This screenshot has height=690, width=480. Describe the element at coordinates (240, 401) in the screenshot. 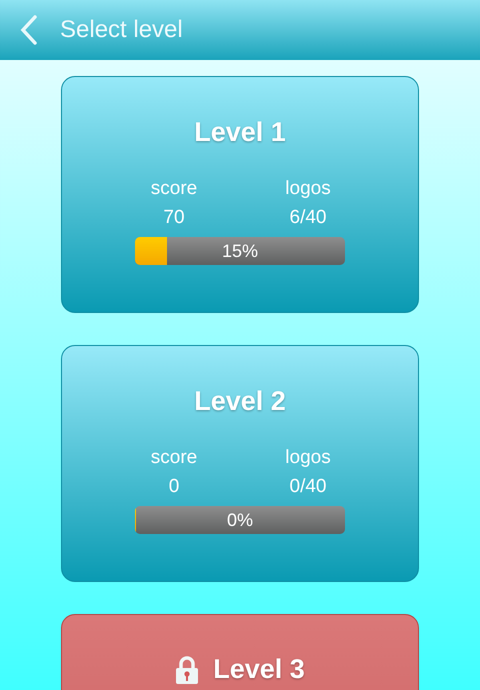

I see `level-title: Level 2` at that location.